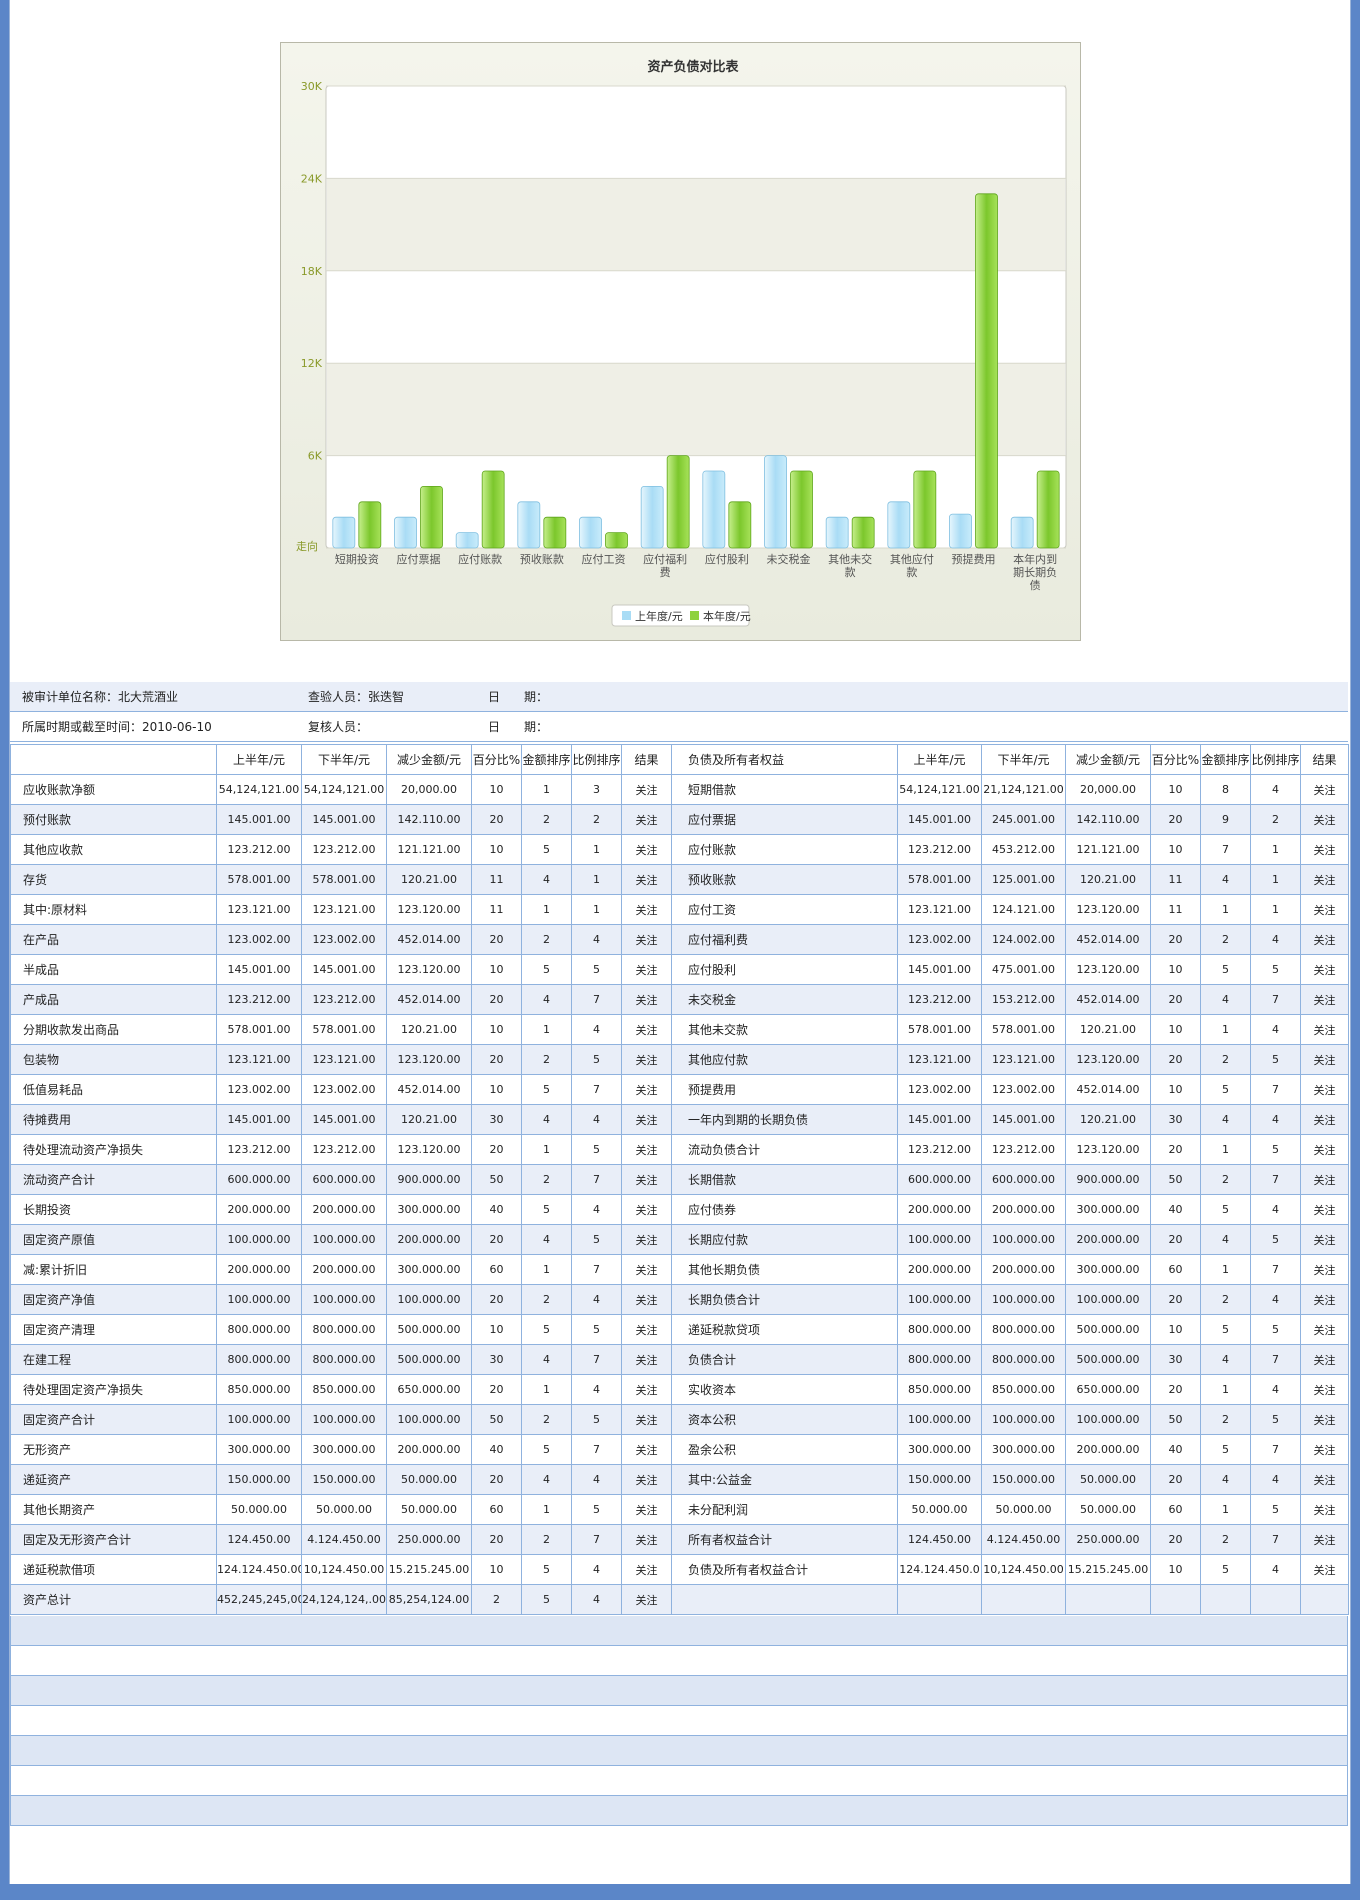 The width and height of the screenshot is (1360, 1900). What do you see at coordinates (429, 1599) in the screenshot?
I see `table-cell: 85,254,124.00` at bounding box center [429, 1599].